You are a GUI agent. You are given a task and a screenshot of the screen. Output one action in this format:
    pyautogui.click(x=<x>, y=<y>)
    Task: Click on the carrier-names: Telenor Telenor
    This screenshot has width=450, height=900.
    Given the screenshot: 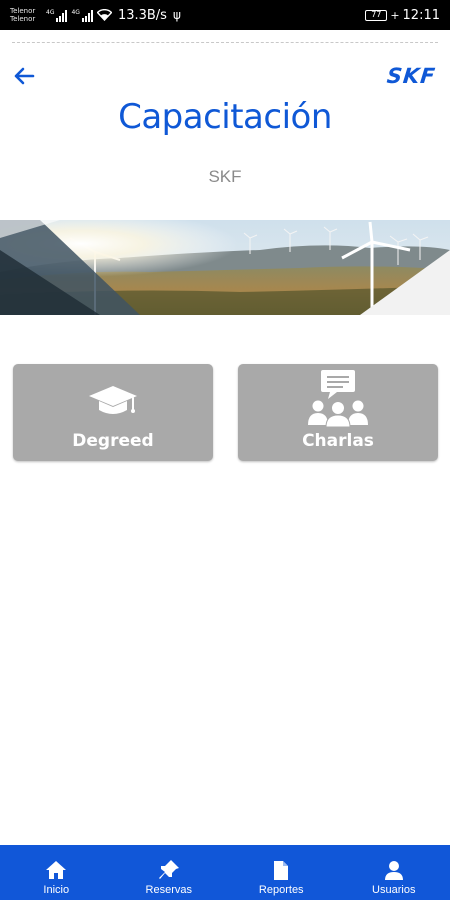 What is the action you would take?
    pyautogui.click(x=27, y=15)
    